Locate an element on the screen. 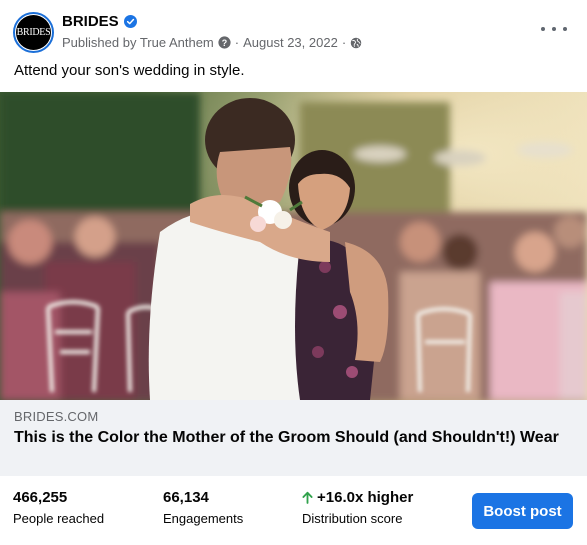 This screenshot has height=545, width=587. engagements-label: Engagements is located at coordinates (203, 518).